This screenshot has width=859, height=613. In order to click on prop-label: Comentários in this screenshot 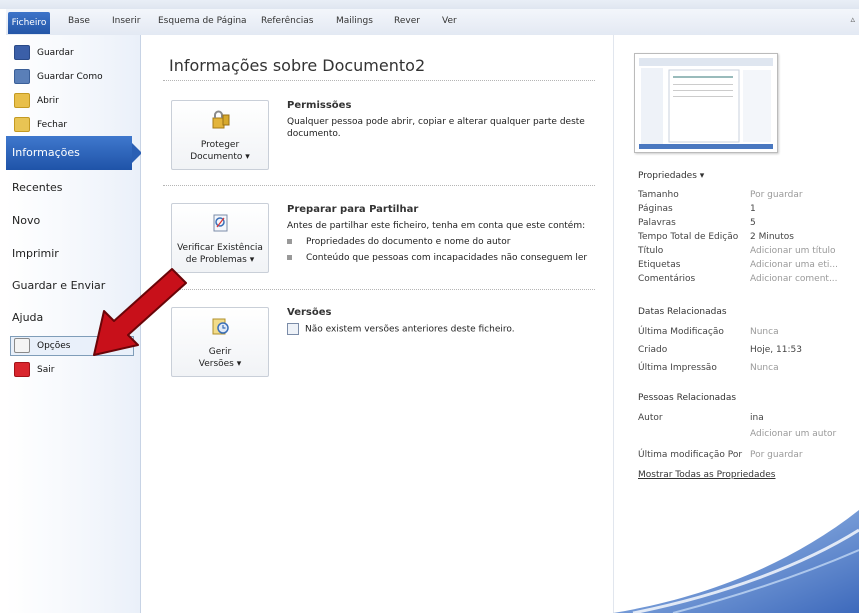, I will do `click(667, 279)`.